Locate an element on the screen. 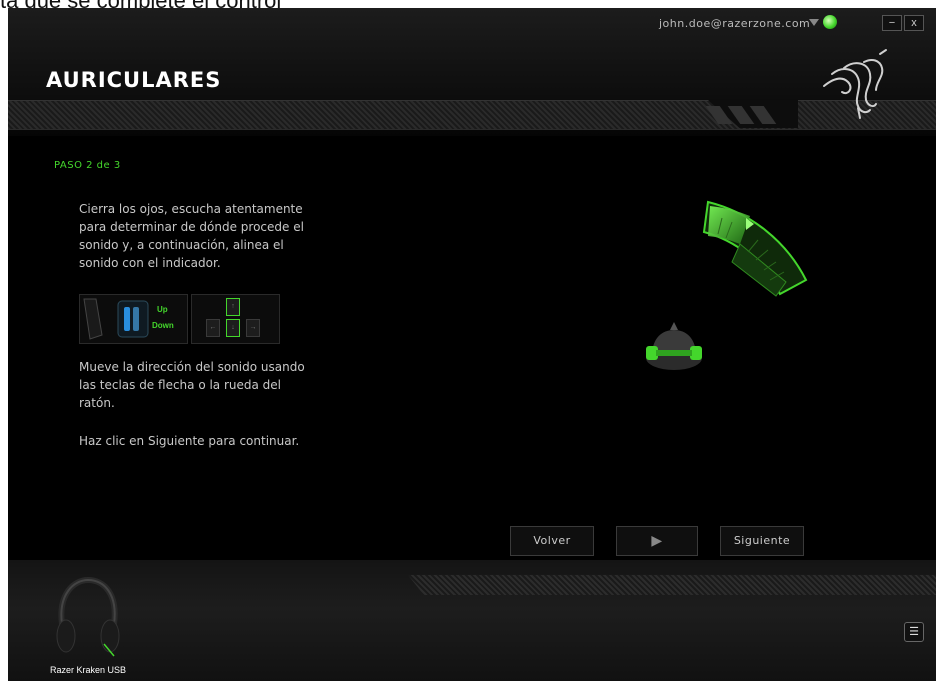  step-indicator: PASO 2 de 3 is located at coordinates (87, 165).